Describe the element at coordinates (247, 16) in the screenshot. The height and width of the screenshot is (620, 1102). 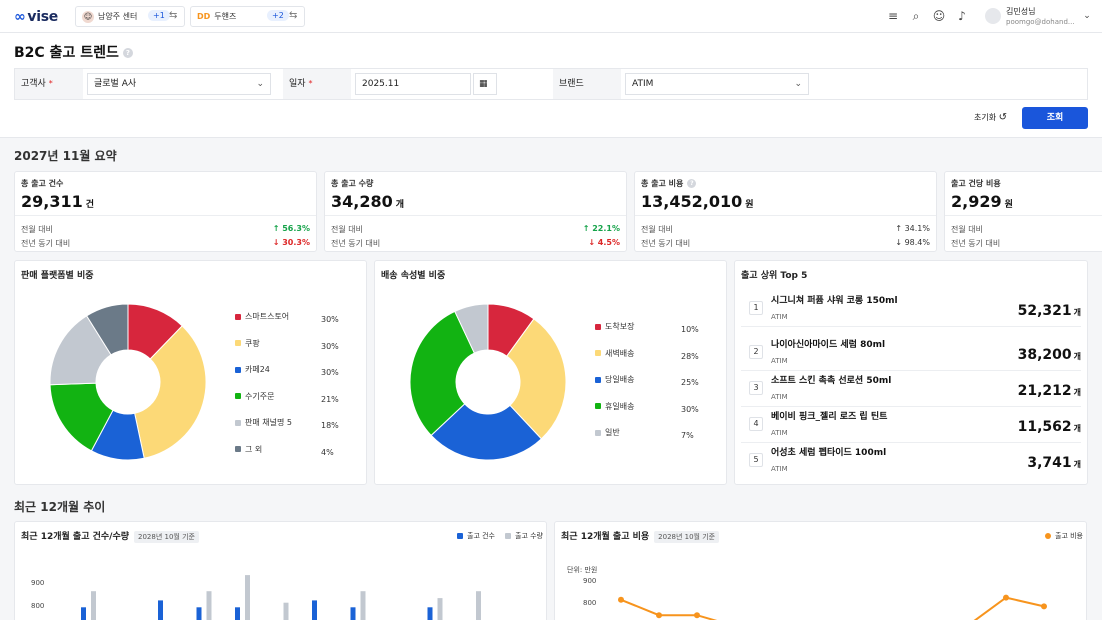
I see `brand-selector: DD 두핸즈 +2 ⇆` at that location.